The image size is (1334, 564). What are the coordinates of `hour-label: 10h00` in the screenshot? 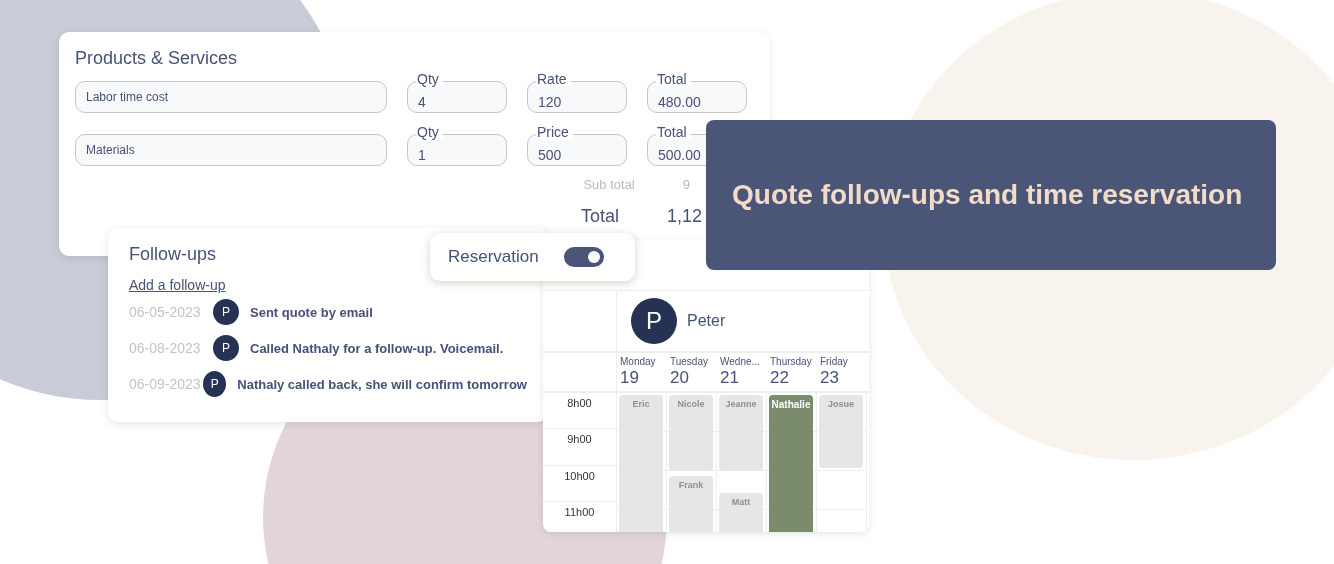 It's located at (579, 476).